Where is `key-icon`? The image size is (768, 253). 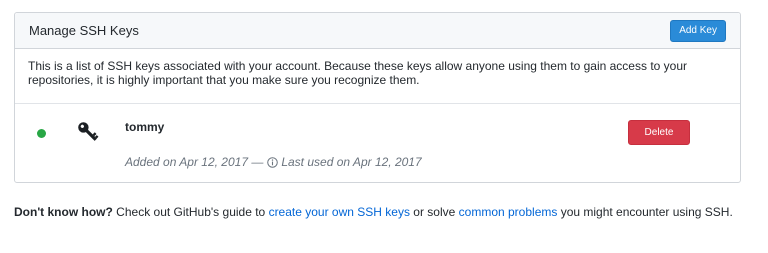 key-icon is located at coordinates (88, 131).